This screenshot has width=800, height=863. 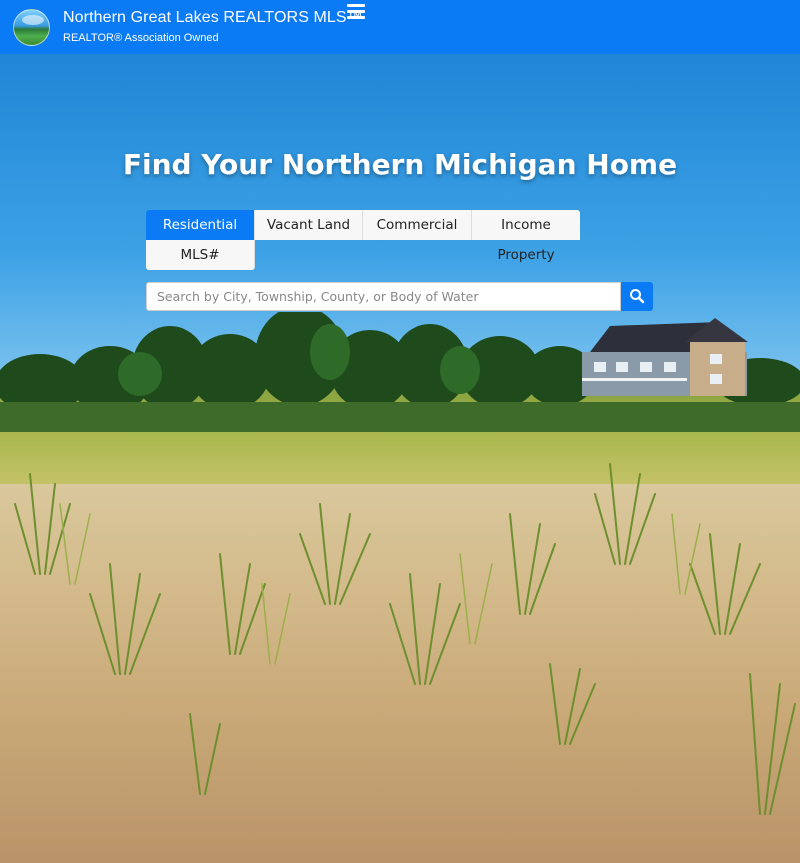 I want to click on hamburger-menu-icon, so click(x=356, y=13).